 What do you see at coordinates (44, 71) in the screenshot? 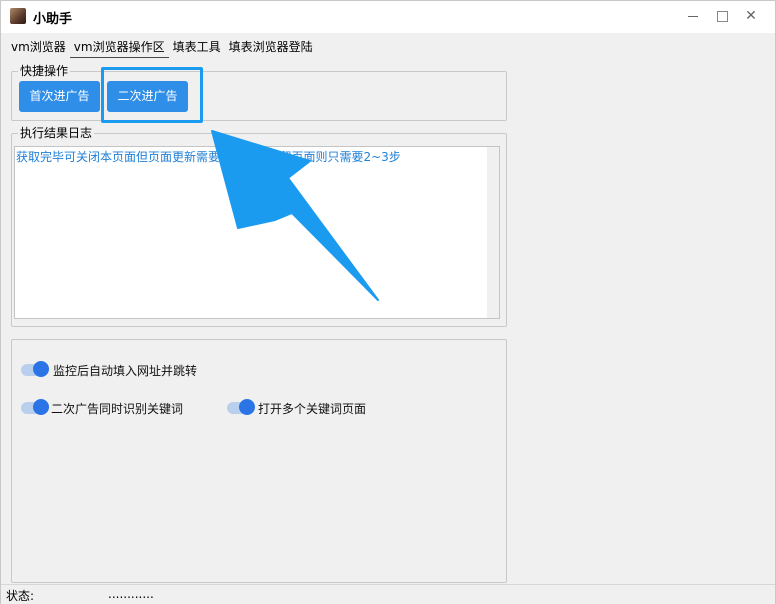
I see `quick-ops-title: 快捷操作` at bounding box center [44, 71].